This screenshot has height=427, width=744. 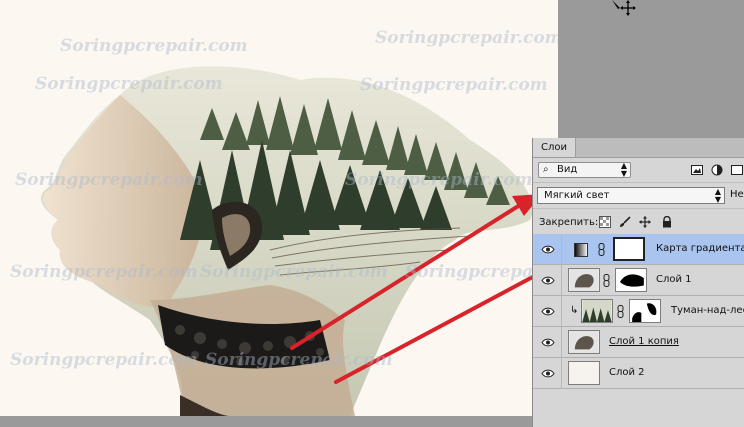 I want to click on layer-name: Слой 1 копия, so click(x=644, y=341).